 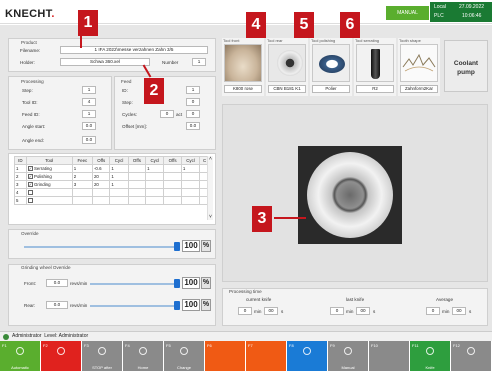 I want to click on scroll-down-icon: ˅, so click(x=210, y=217).